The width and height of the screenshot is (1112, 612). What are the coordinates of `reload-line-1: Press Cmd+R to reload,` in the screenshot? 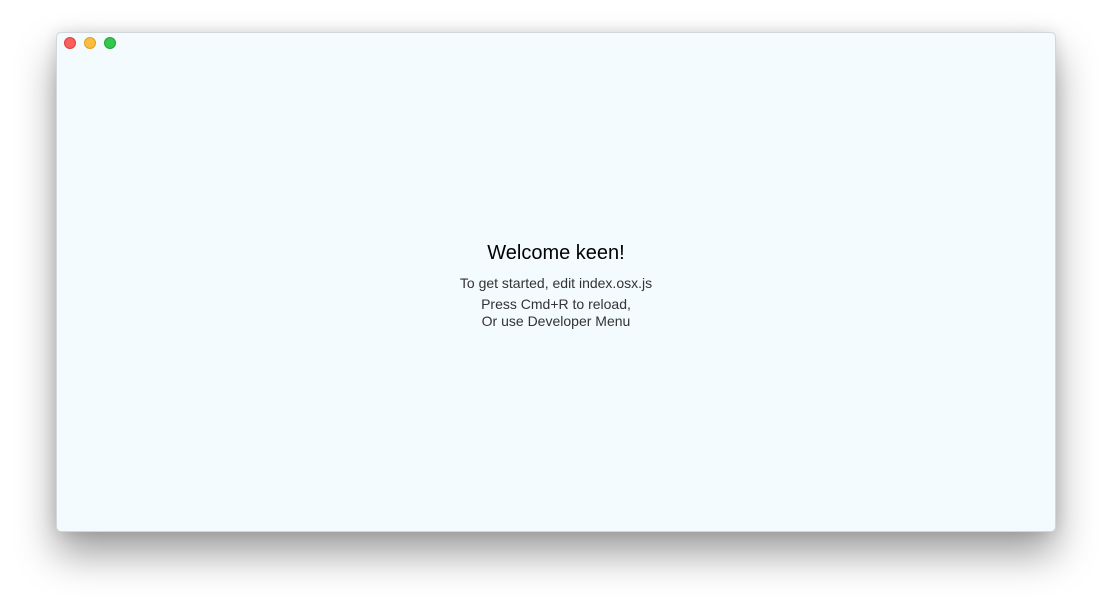 It's located at (556, 304).